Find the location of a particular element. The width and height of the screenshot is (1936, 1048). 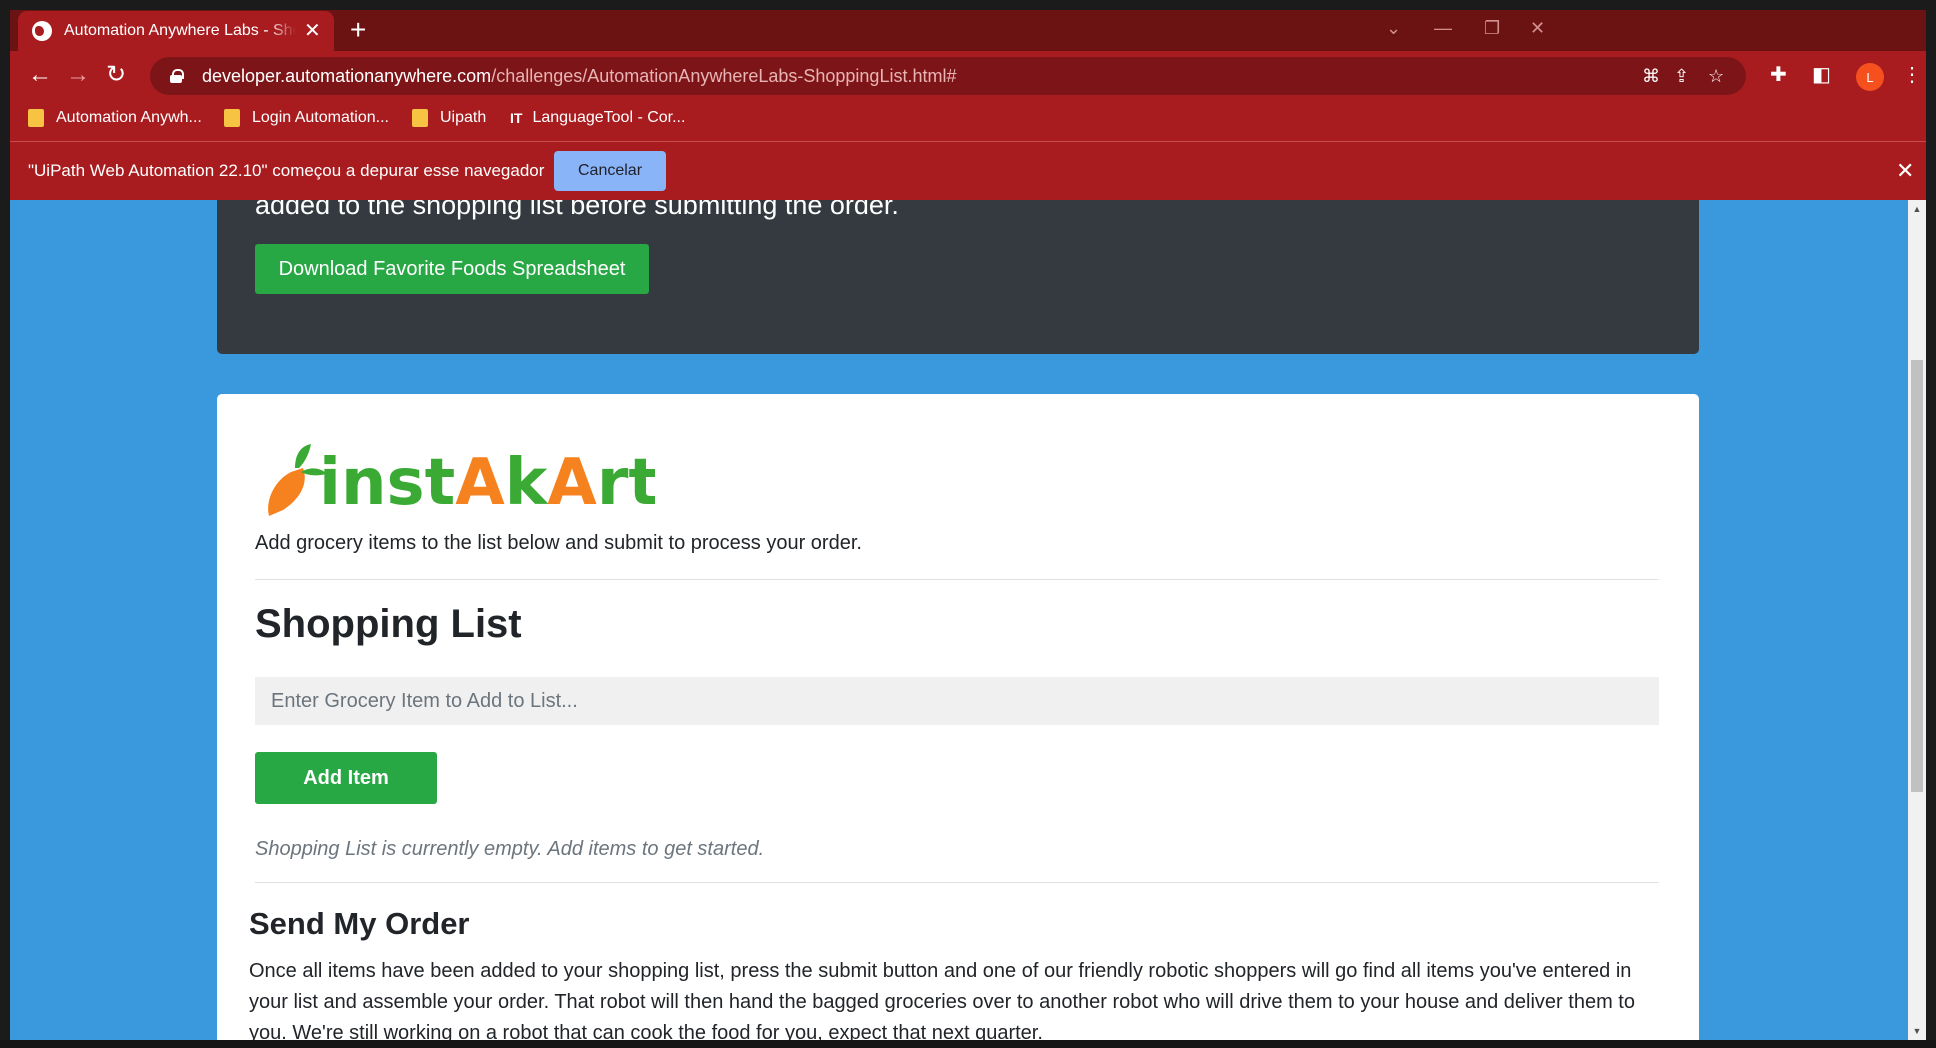

instakart-logo: instAkArt is located at coordinates (461, 482).